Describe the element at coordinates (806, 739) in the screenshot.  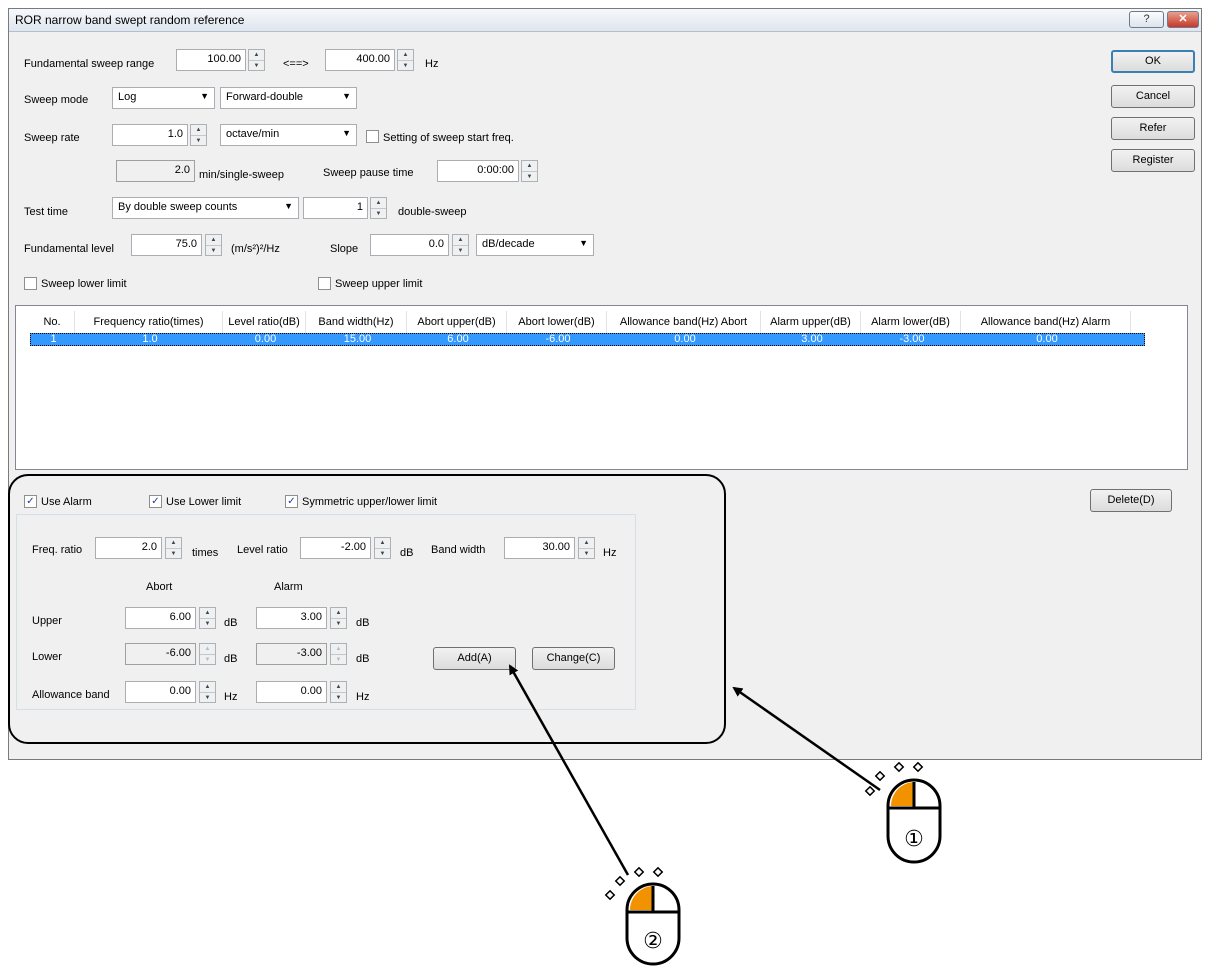
I see `arrow-one` at that location.